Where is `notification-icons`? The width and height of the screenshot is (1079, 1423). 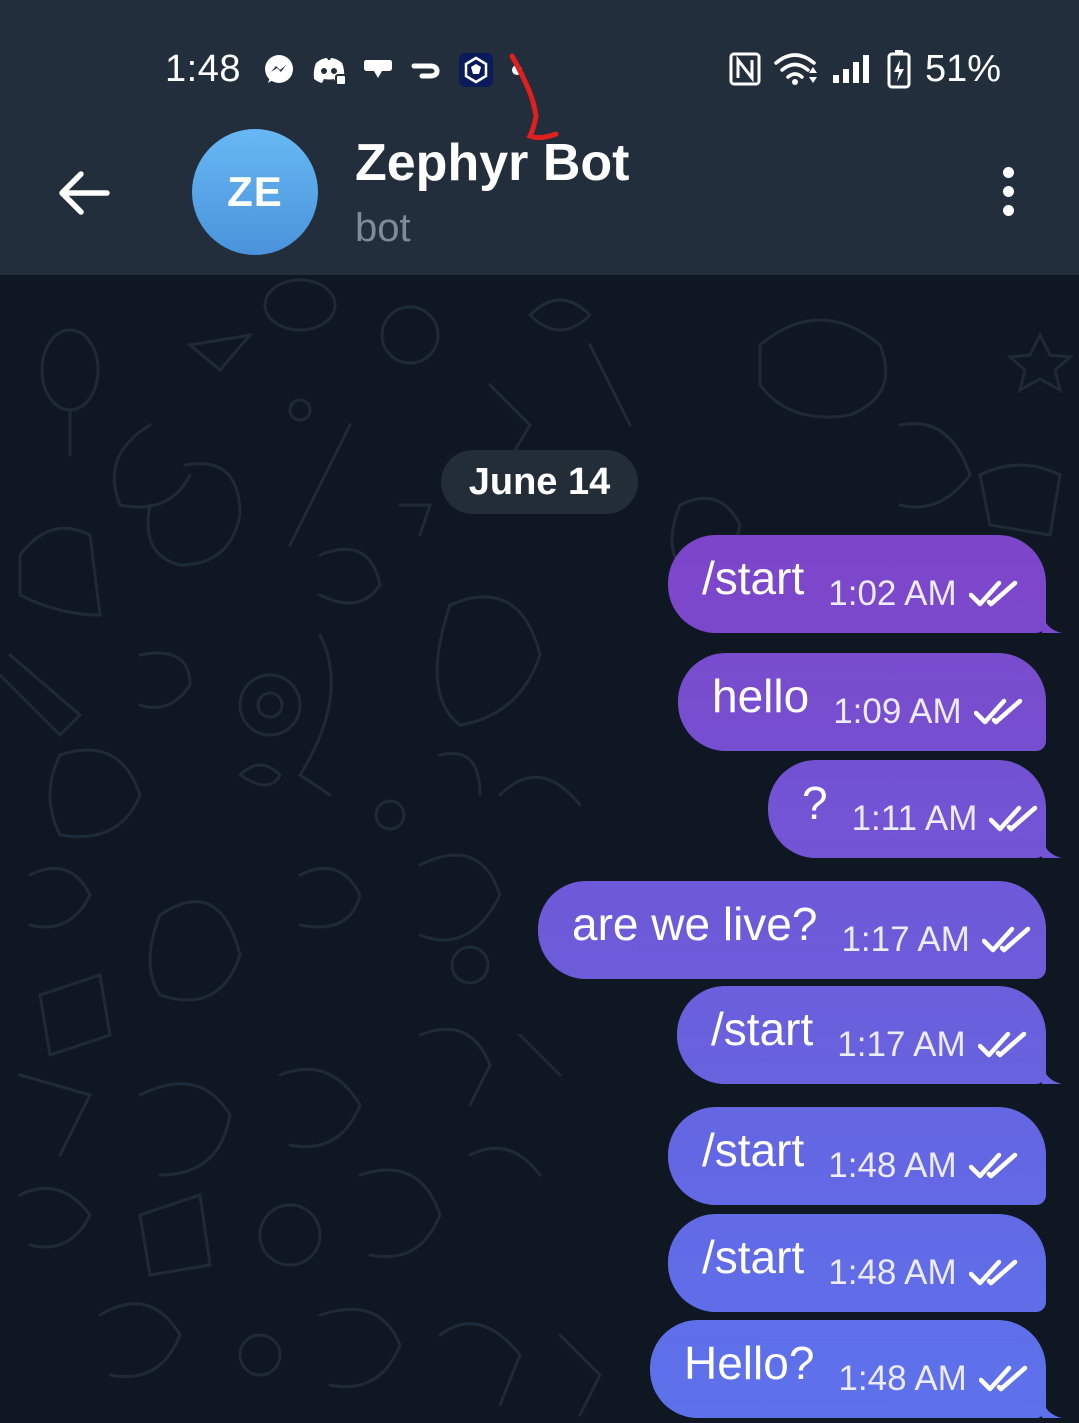 notification-icons is located at coordinates (393, 70).